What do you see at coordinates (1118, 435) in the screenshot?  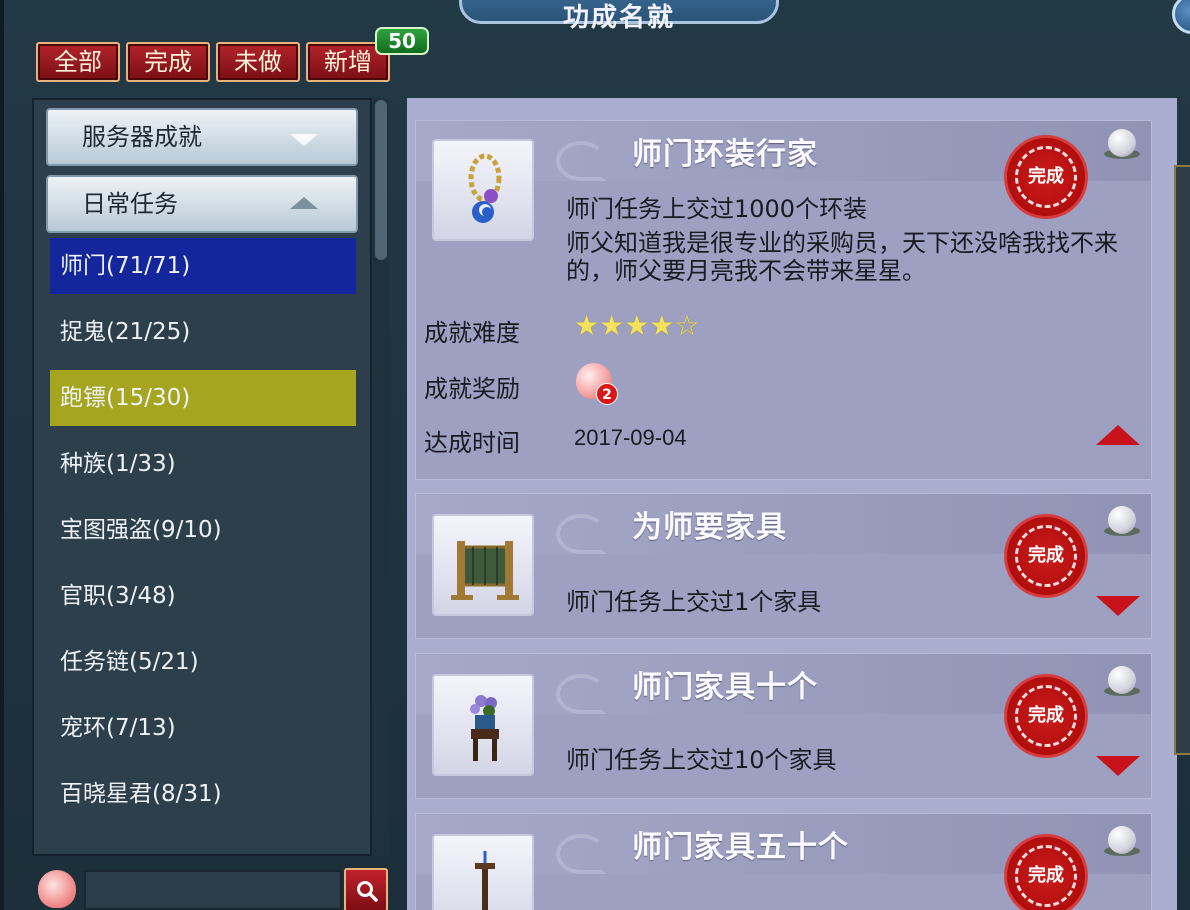 I see `collapse-arrow-icon` at bounding box center [1118, 435].